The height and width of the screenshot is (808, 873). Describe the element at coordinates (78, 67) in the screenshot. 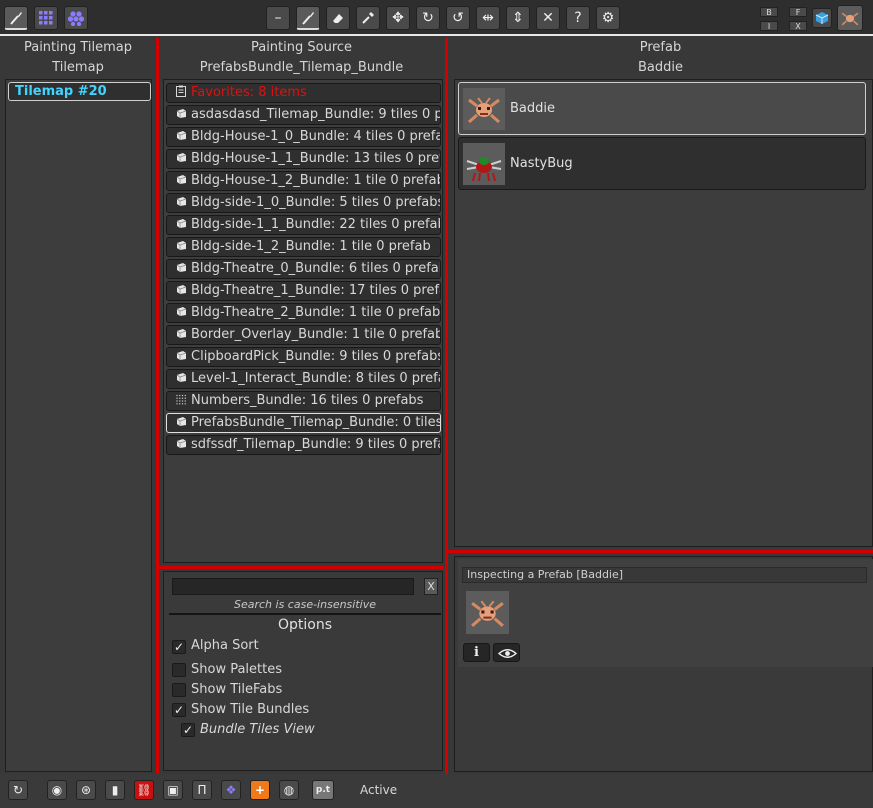

I see `tilemap-column-subtitle: Tilemap` at that location.